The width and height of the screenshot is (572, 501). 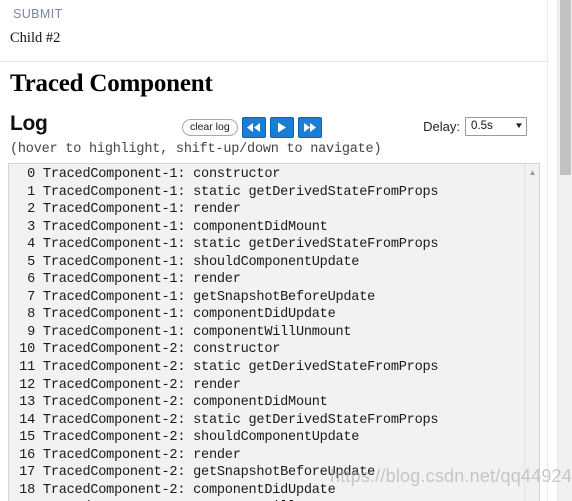 I want to click on log-line-text: TracedComponent-1: componentWillUnmount, so click(x=193, y=332).